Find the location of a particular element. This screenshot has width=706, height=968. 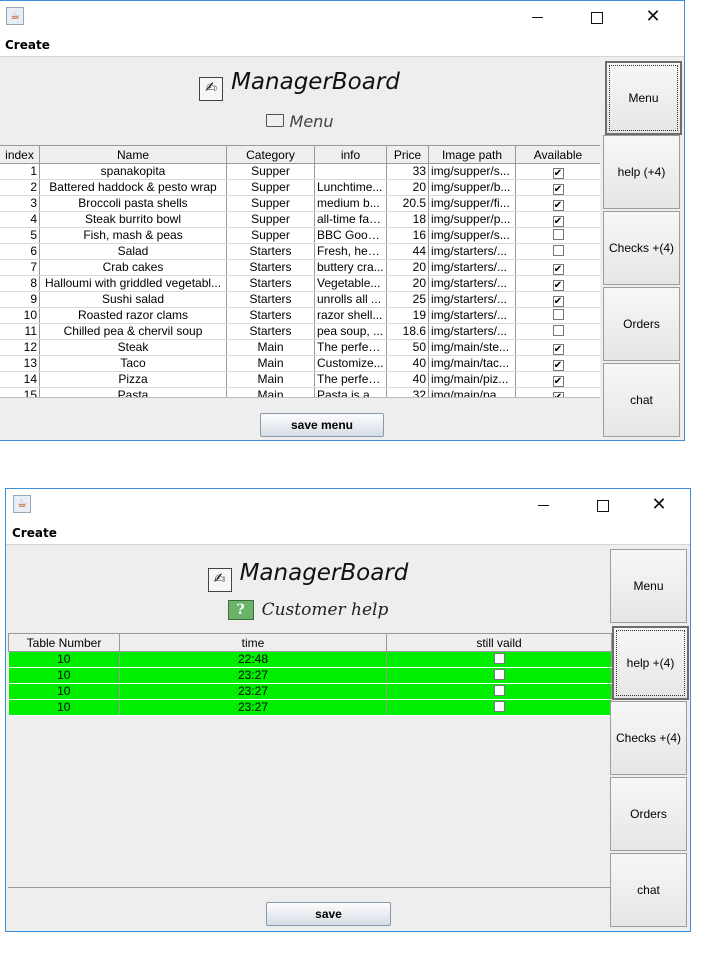

name-cell: Roasted razor clams is located at coordinates (133, 315).